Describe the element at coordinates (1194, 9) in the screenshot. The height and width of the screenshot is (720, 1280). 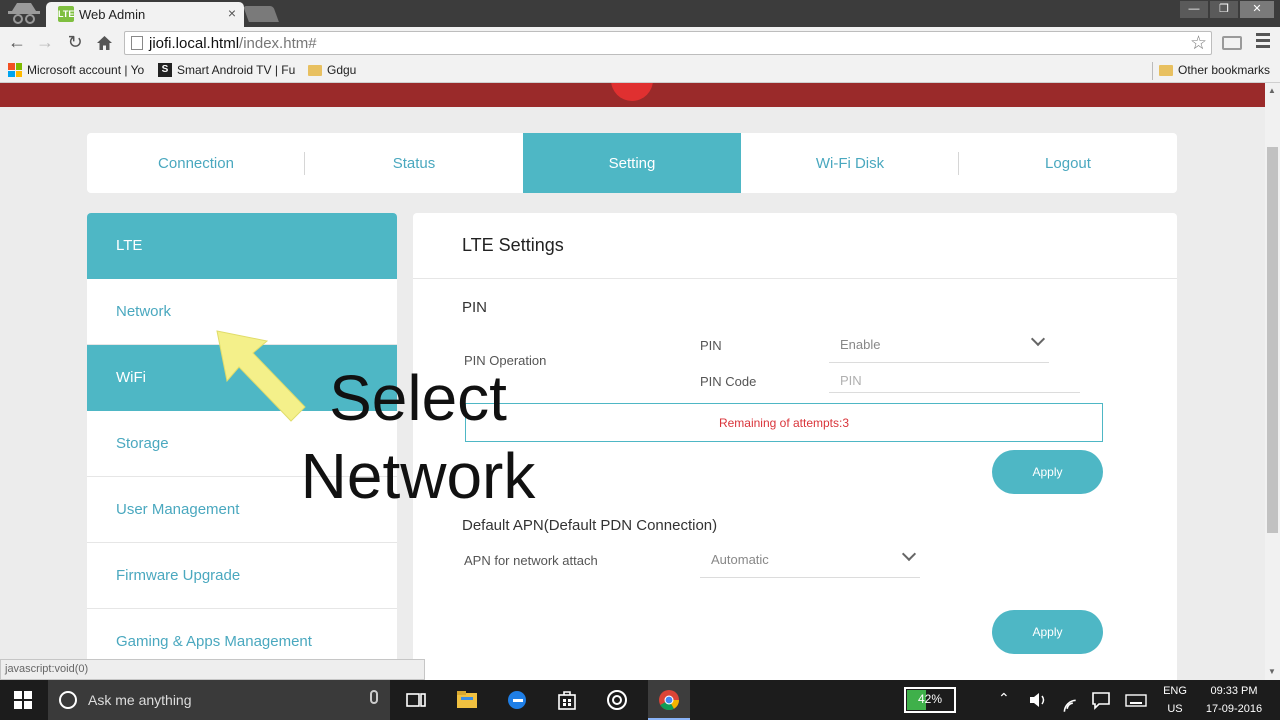
I see `minimize-button: —` at that location.